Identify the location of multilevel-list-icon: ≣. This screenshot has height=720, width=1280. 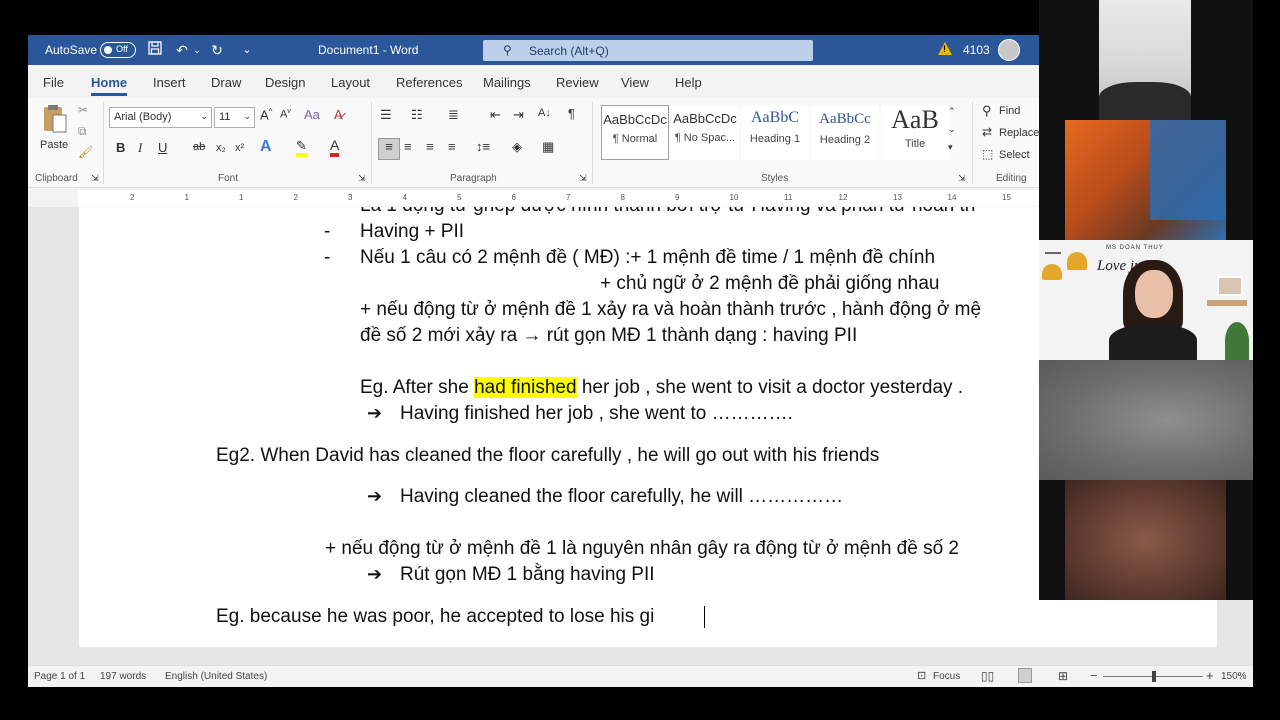
(453, 115).